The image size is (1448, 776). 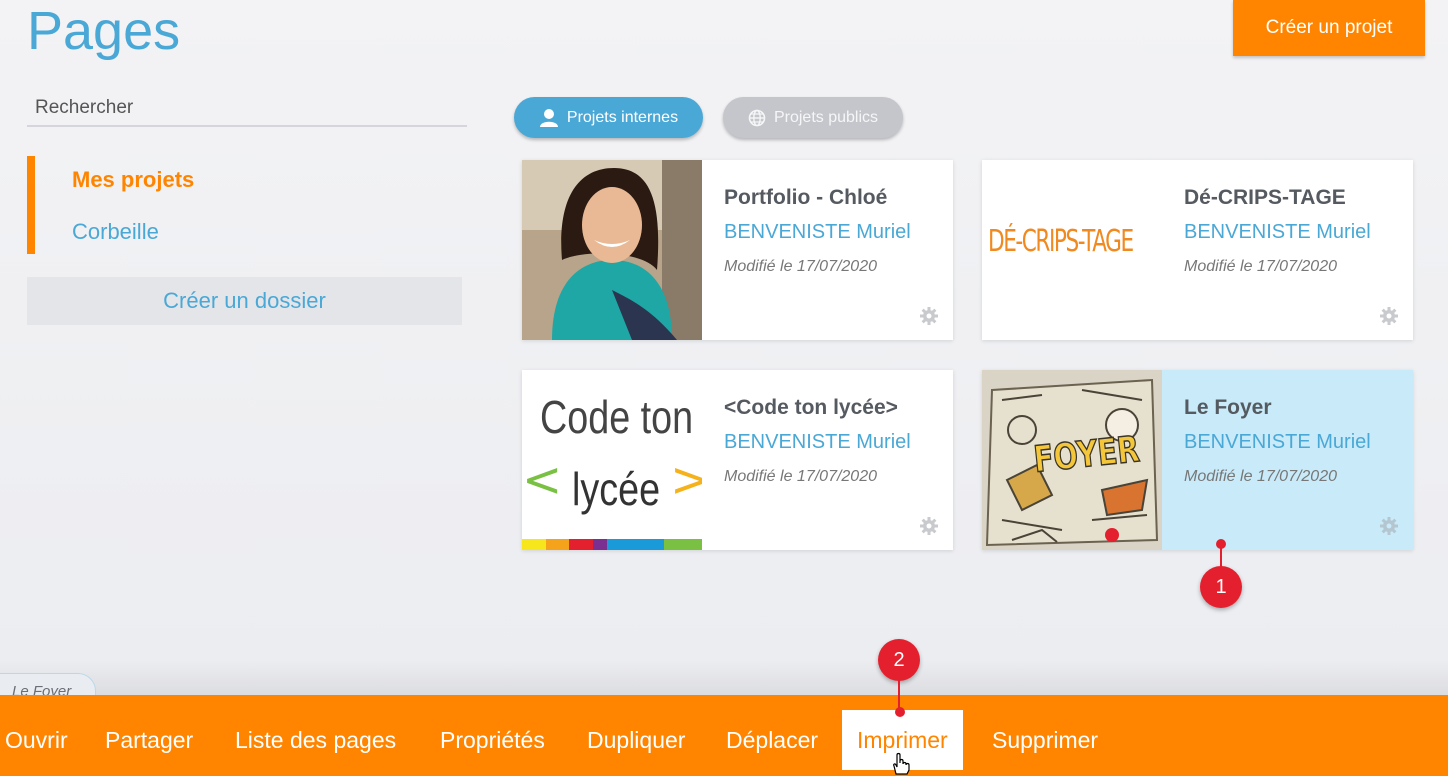 I want to click on filter-internal-projects: Projets internes, so click(x=608, y=117).